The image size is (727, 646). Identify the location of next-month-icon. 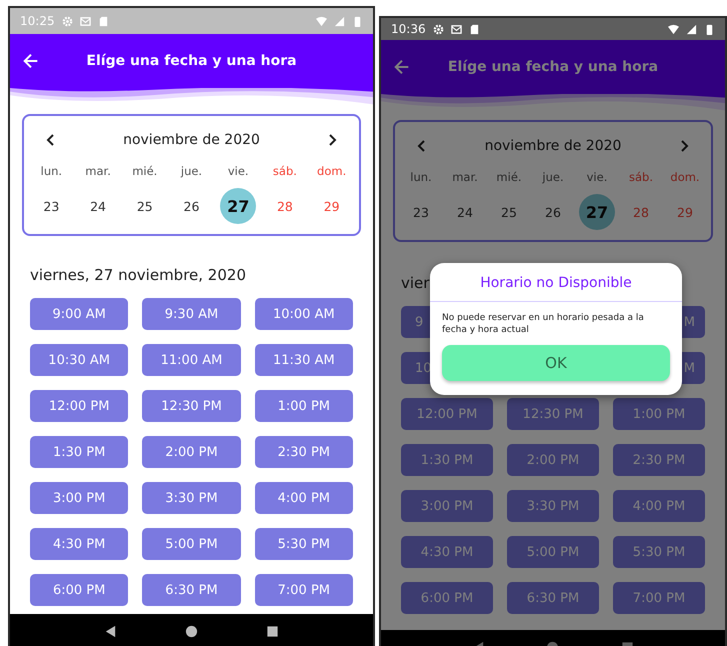
(332, 140).